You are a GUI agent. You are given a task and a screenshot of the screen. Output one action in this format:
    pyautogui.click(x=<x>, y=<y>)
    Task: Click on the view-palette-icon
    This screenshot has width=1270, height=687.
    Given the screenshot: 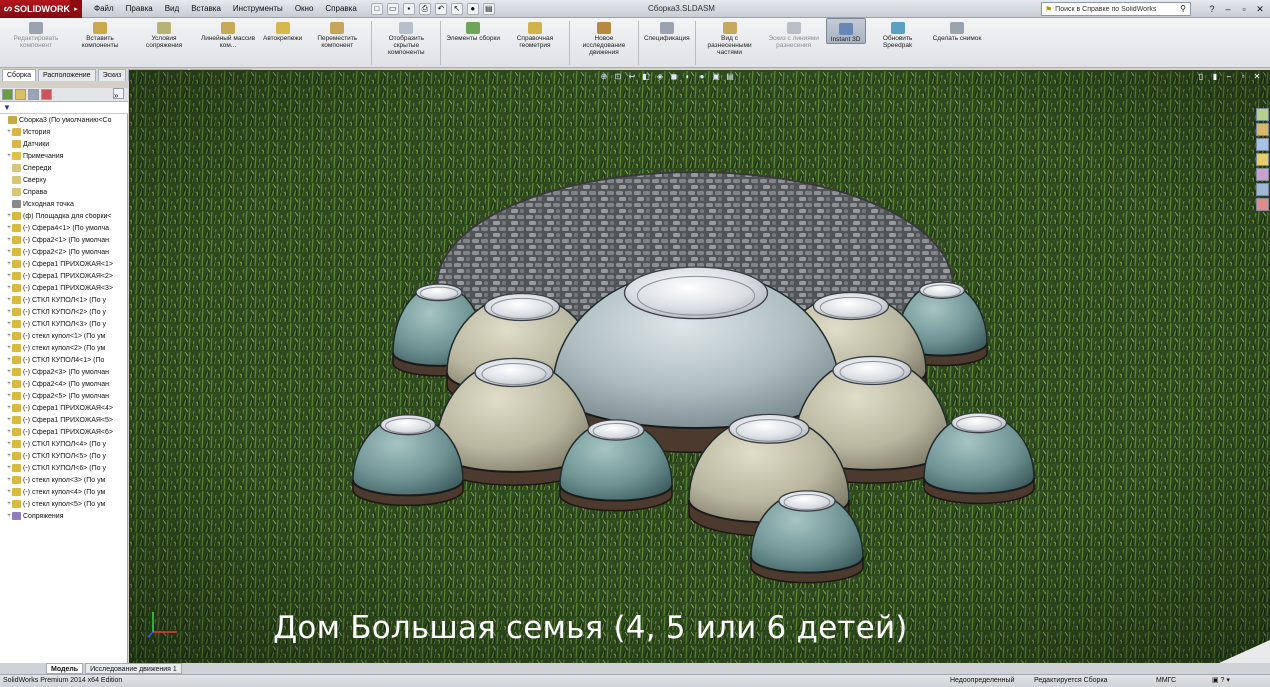 What is the action you would take?
    pyautogui.click(x=1262, y=159)
    